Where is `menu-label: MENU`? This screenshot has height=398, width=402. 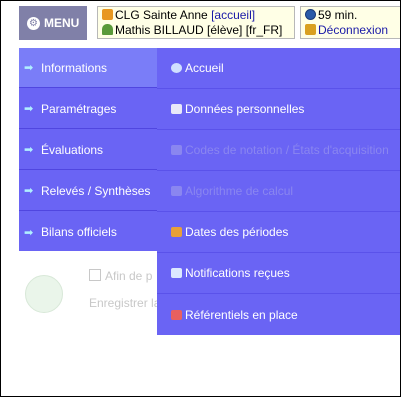
menu-label: MENU is located at coordinates (62, 23).